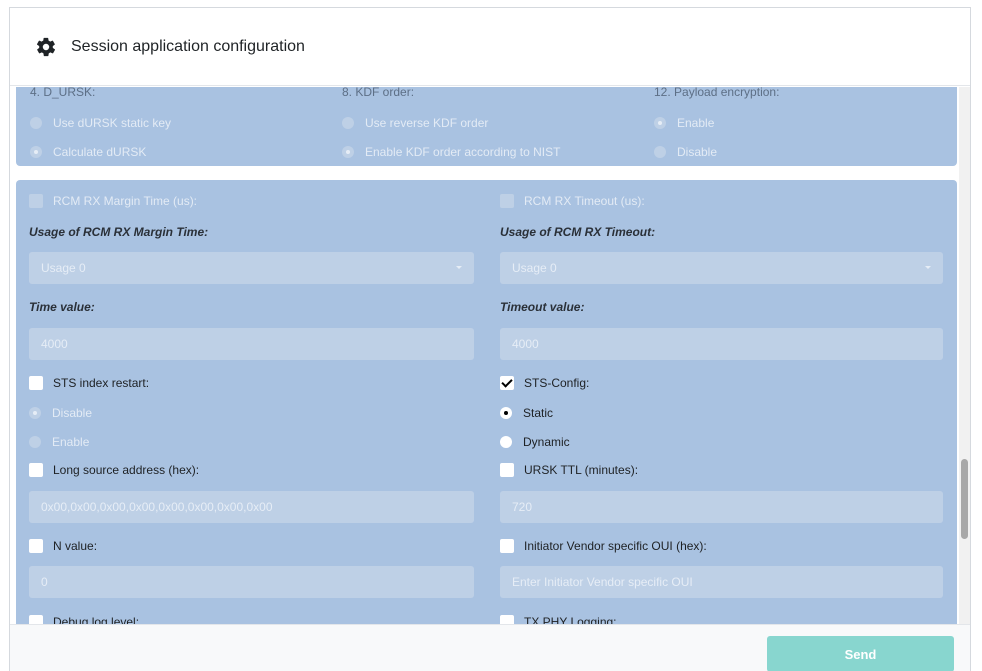 The height and width of the screenshot is (671, 982). What do you see at coordinates (89, 383) in the screenshot?
I see `checkbox-sts-index-restart: STS index restart:` at bounding box center [89, 383].